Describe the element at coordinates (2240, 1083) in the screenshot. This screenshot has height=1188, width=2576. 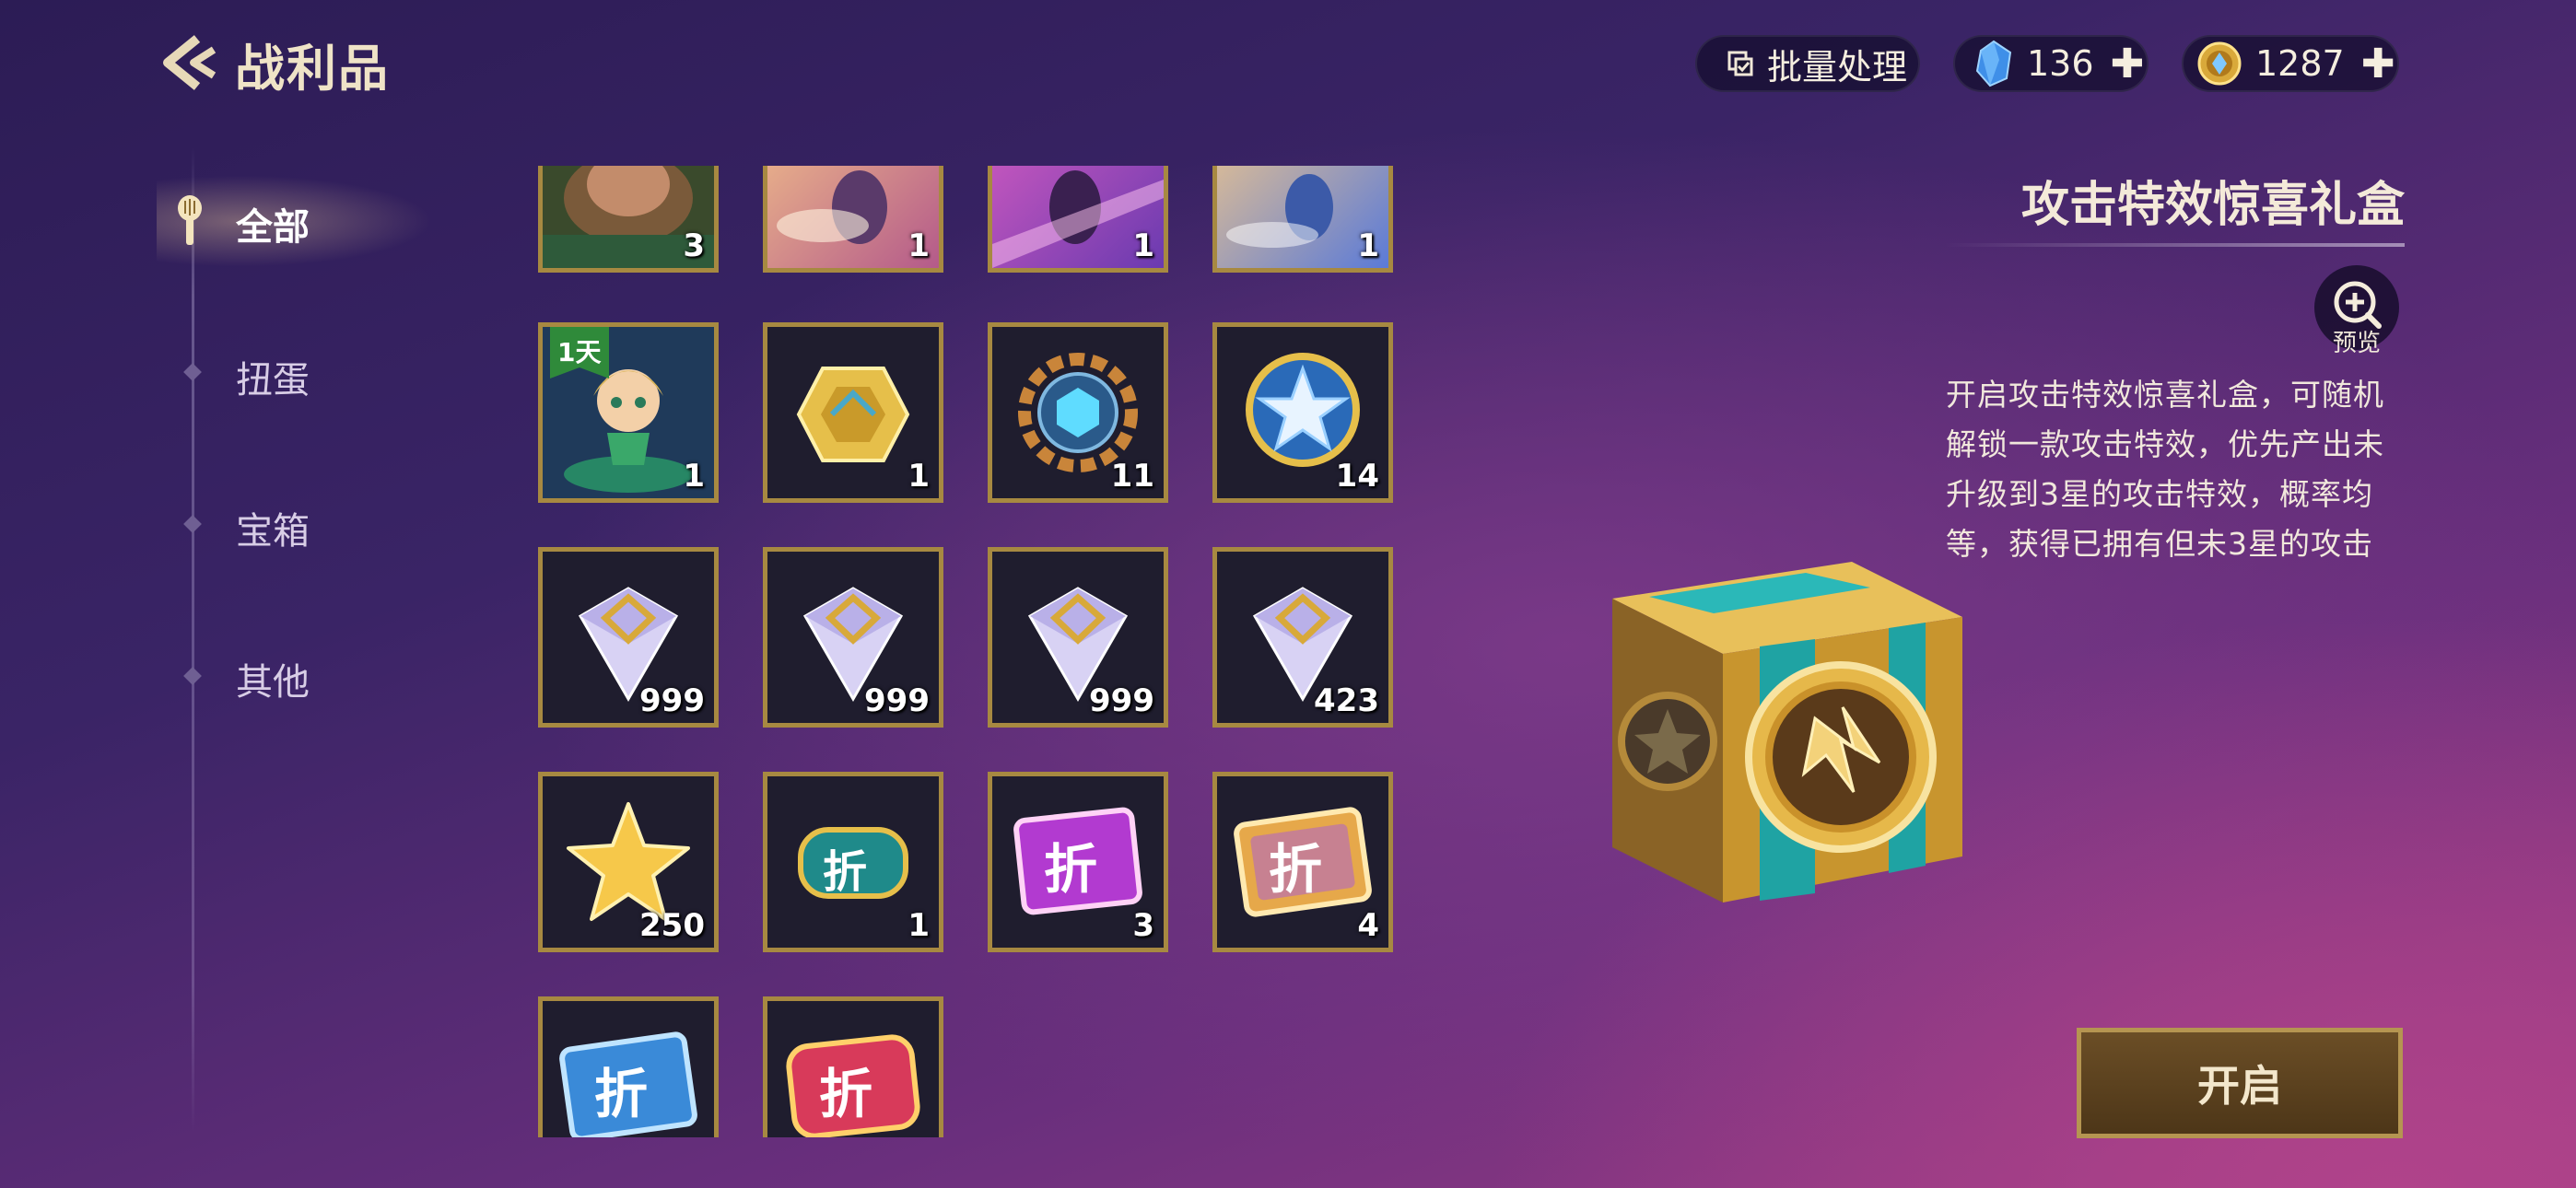
I see `open-button: 开启` at that location.